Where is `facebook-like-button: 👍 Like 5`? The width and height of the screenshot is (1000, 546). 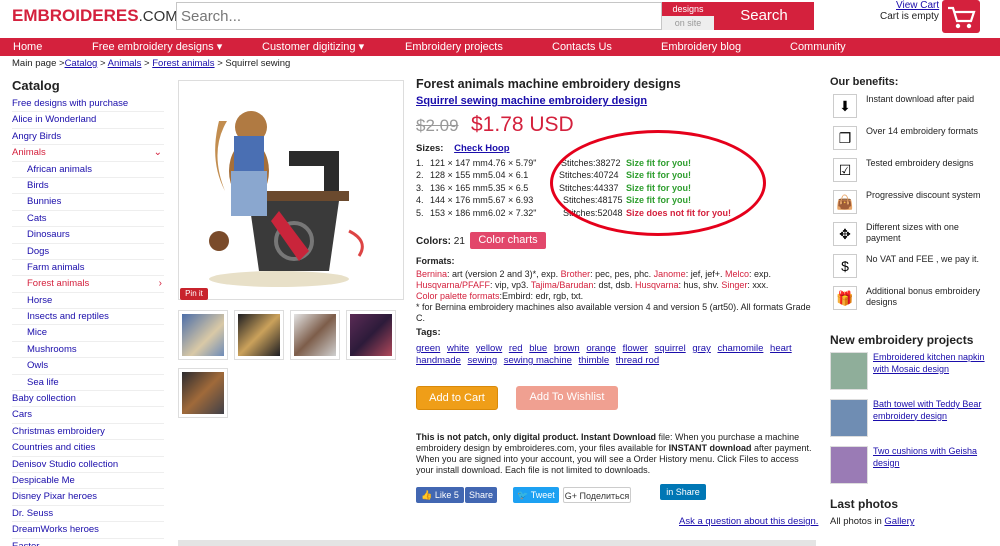
facebook-like-button: 👍 Like 5 is located at coordinates (440, 495).